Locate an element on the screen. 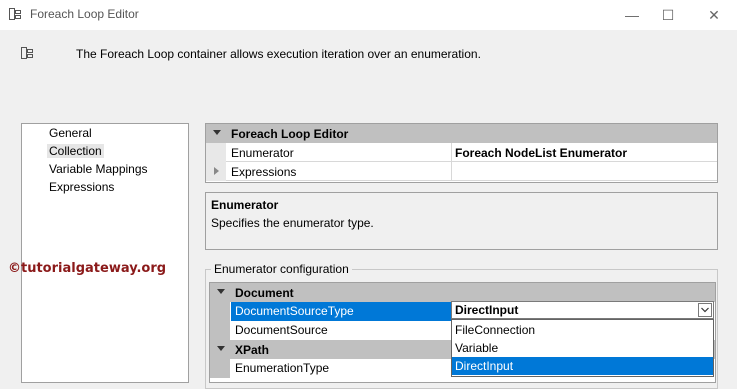 This screenshot has width=737, height=389. dropdown-option-variable: Variable is located at coordinates (582, 348).